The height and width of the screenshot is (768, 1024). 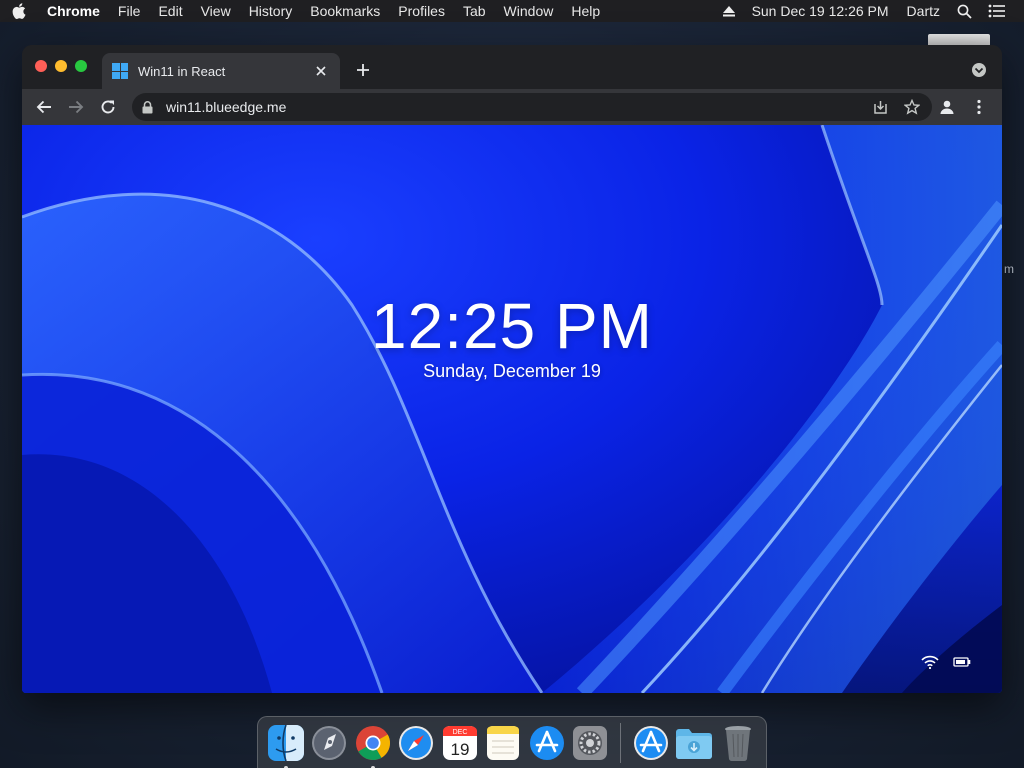 What do you see at coordinates (880, 107) in the screenshot?
I see `install-app-icon` at bounding box center [880, 107].